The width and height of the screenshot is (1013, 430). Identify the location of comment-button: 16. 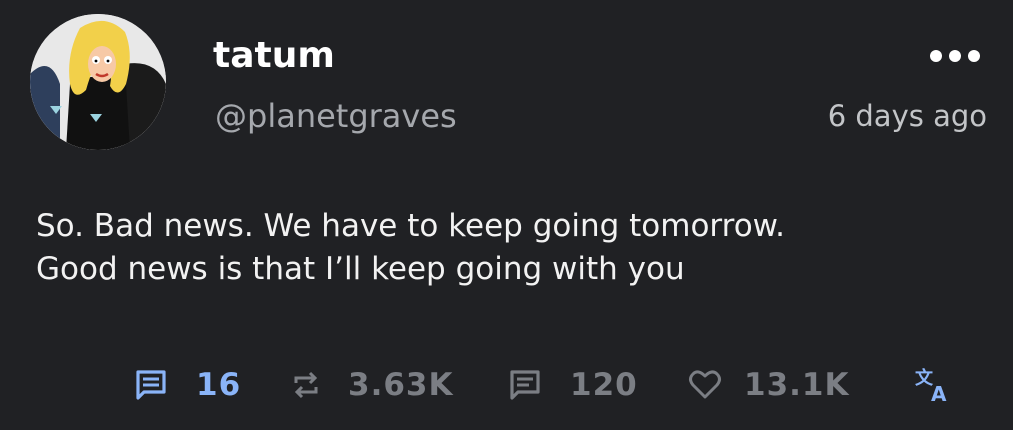
(187, 385).